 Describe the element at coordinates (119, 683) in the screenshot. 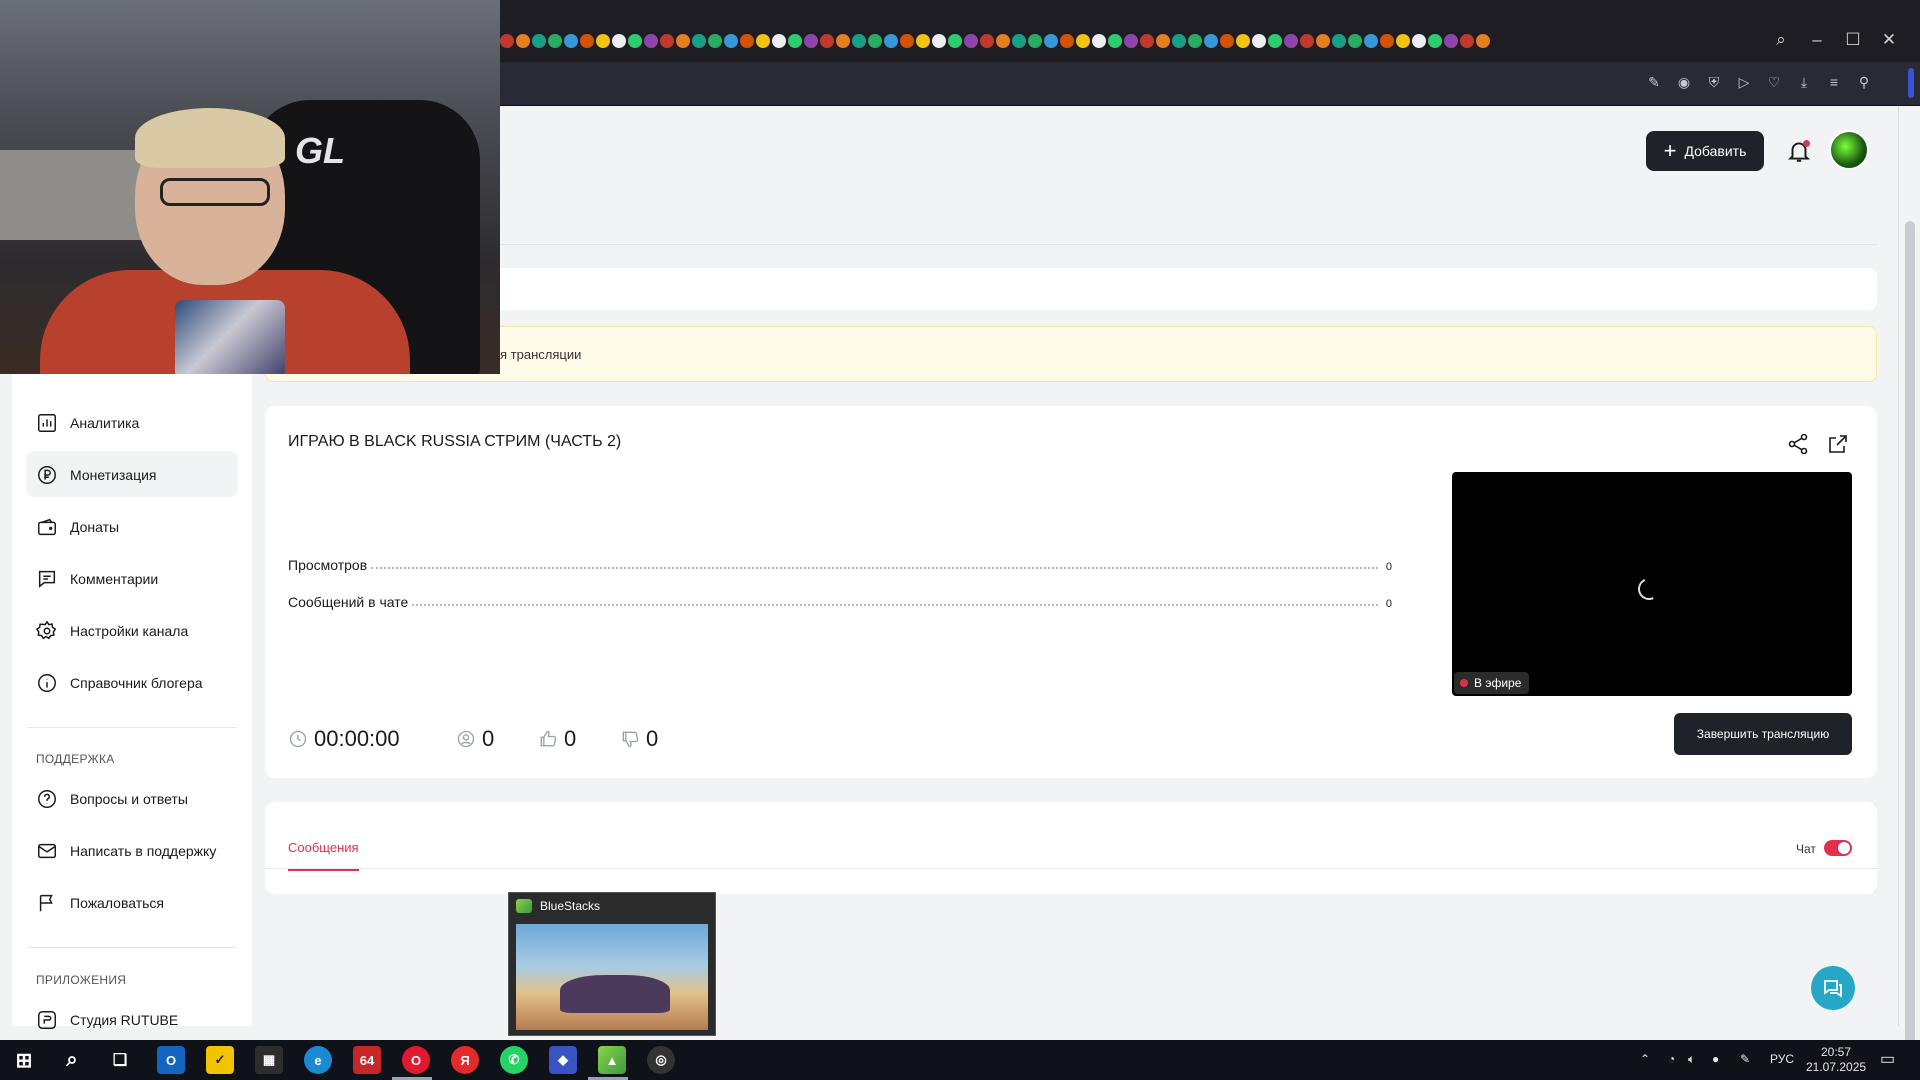

I see `sidebar-item-blogger-guide: Справочник блогера` at that location.